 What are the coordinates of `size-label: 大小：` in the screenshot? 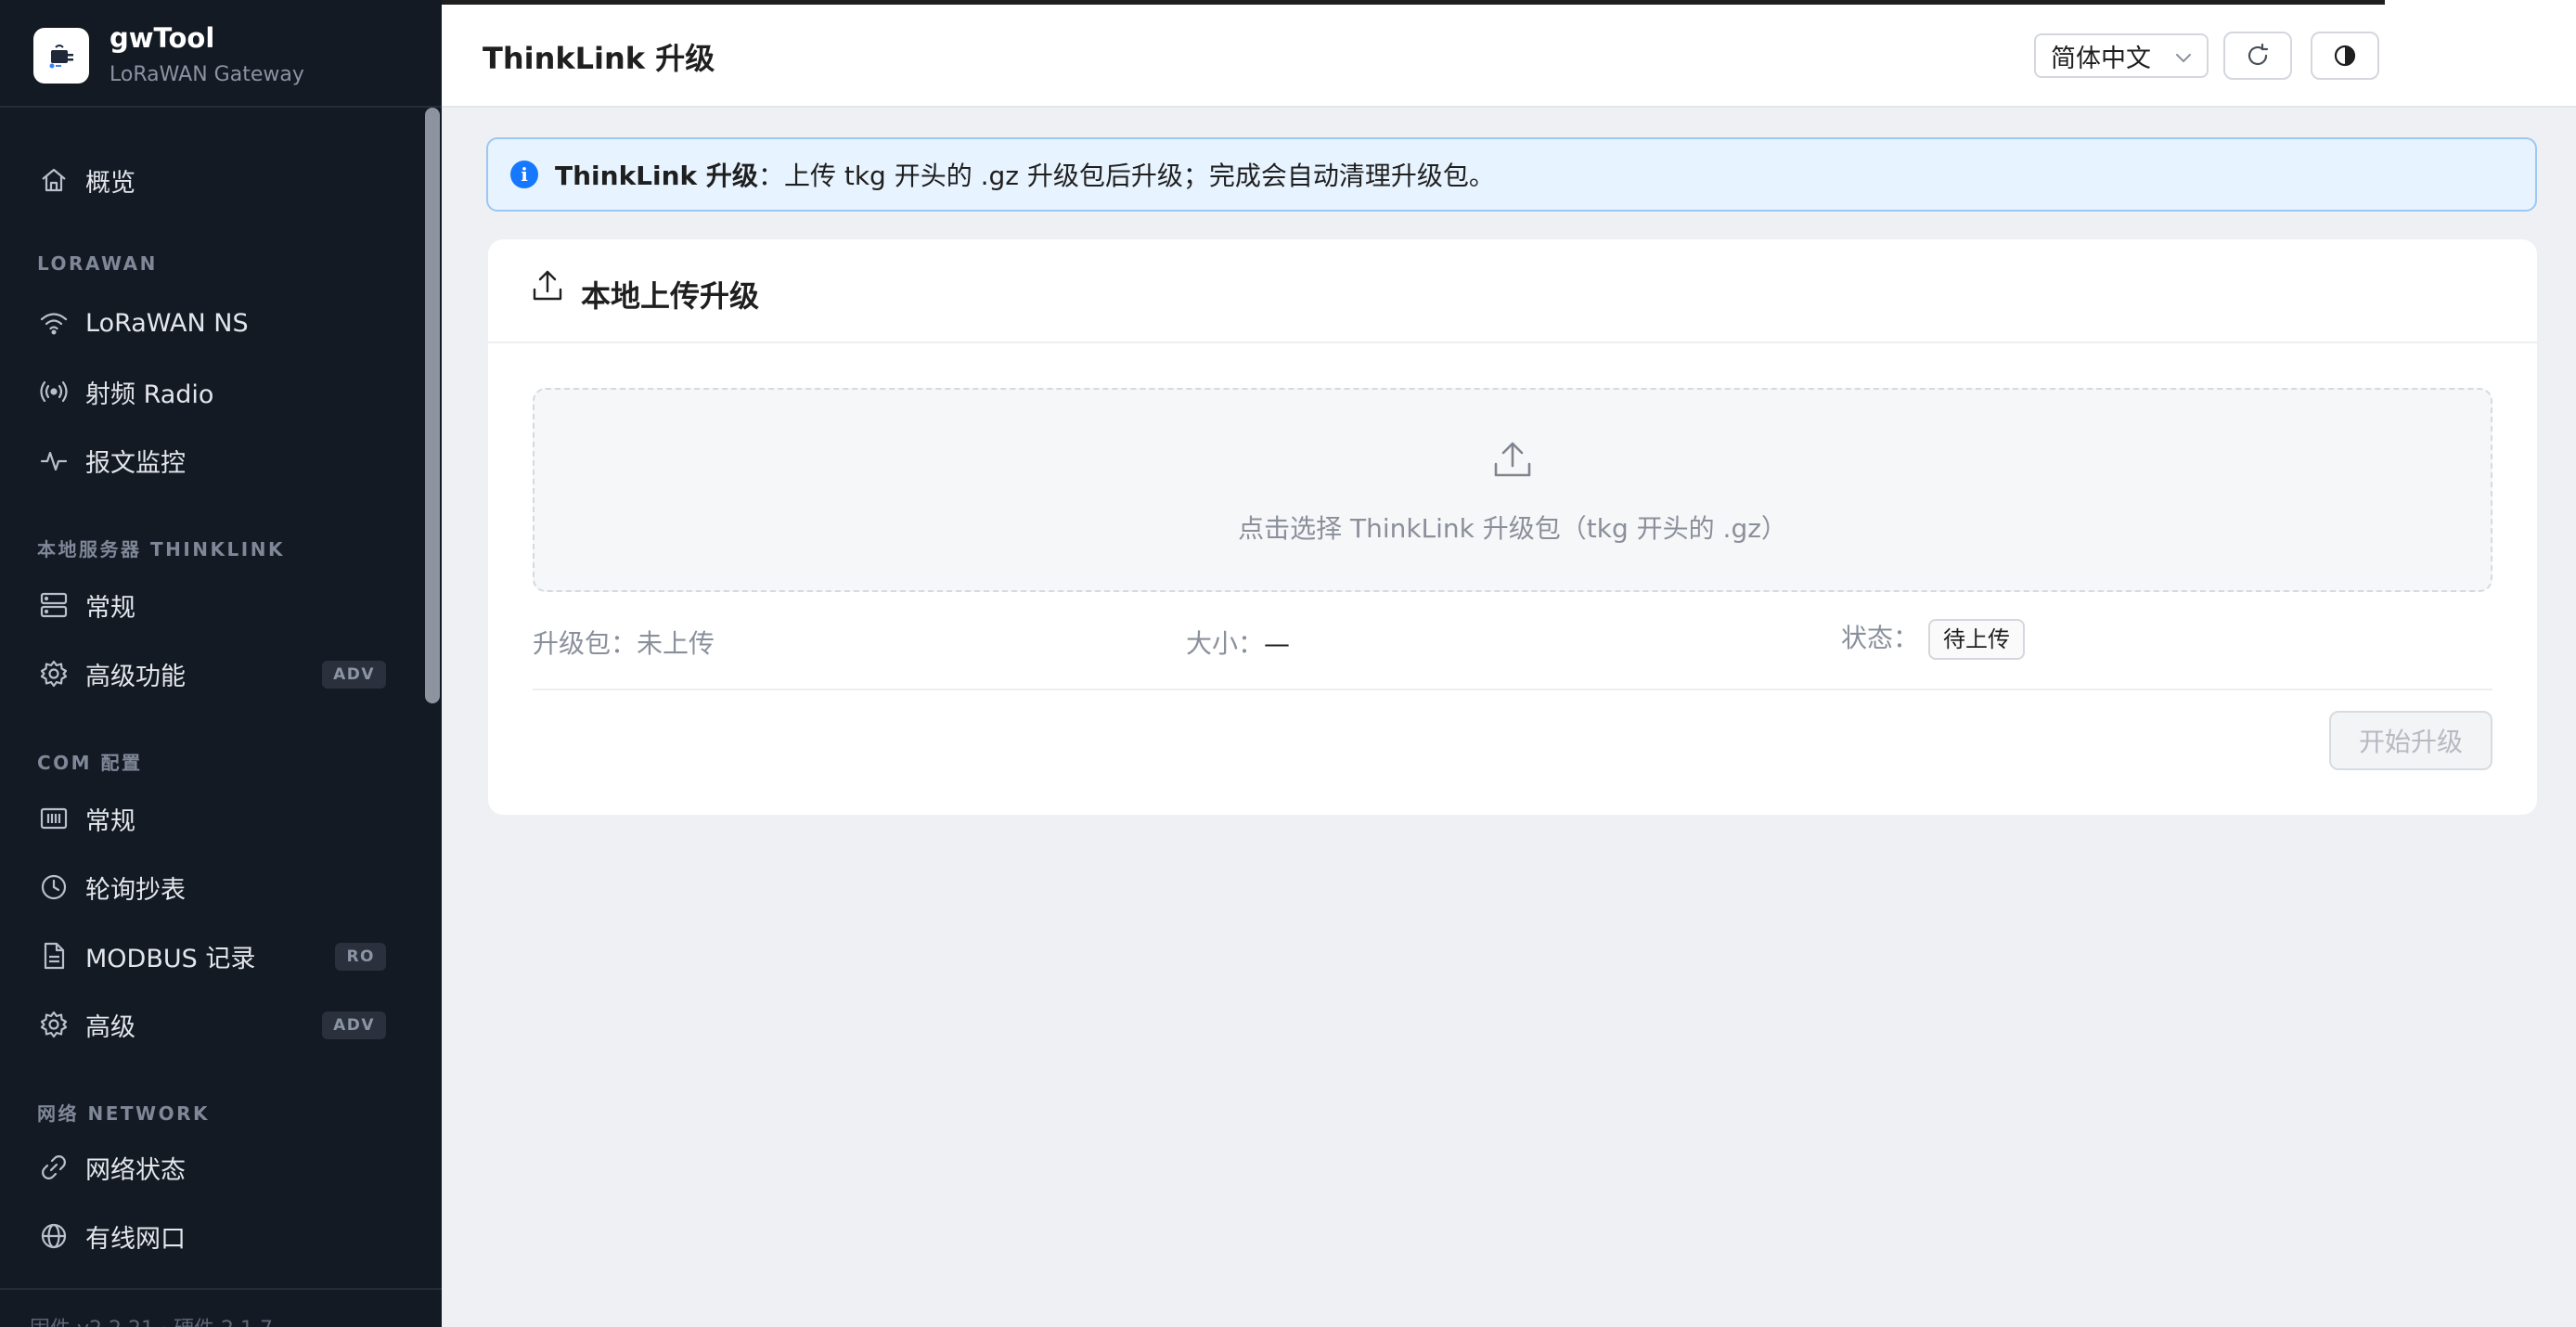 It's located at (1225, 643).